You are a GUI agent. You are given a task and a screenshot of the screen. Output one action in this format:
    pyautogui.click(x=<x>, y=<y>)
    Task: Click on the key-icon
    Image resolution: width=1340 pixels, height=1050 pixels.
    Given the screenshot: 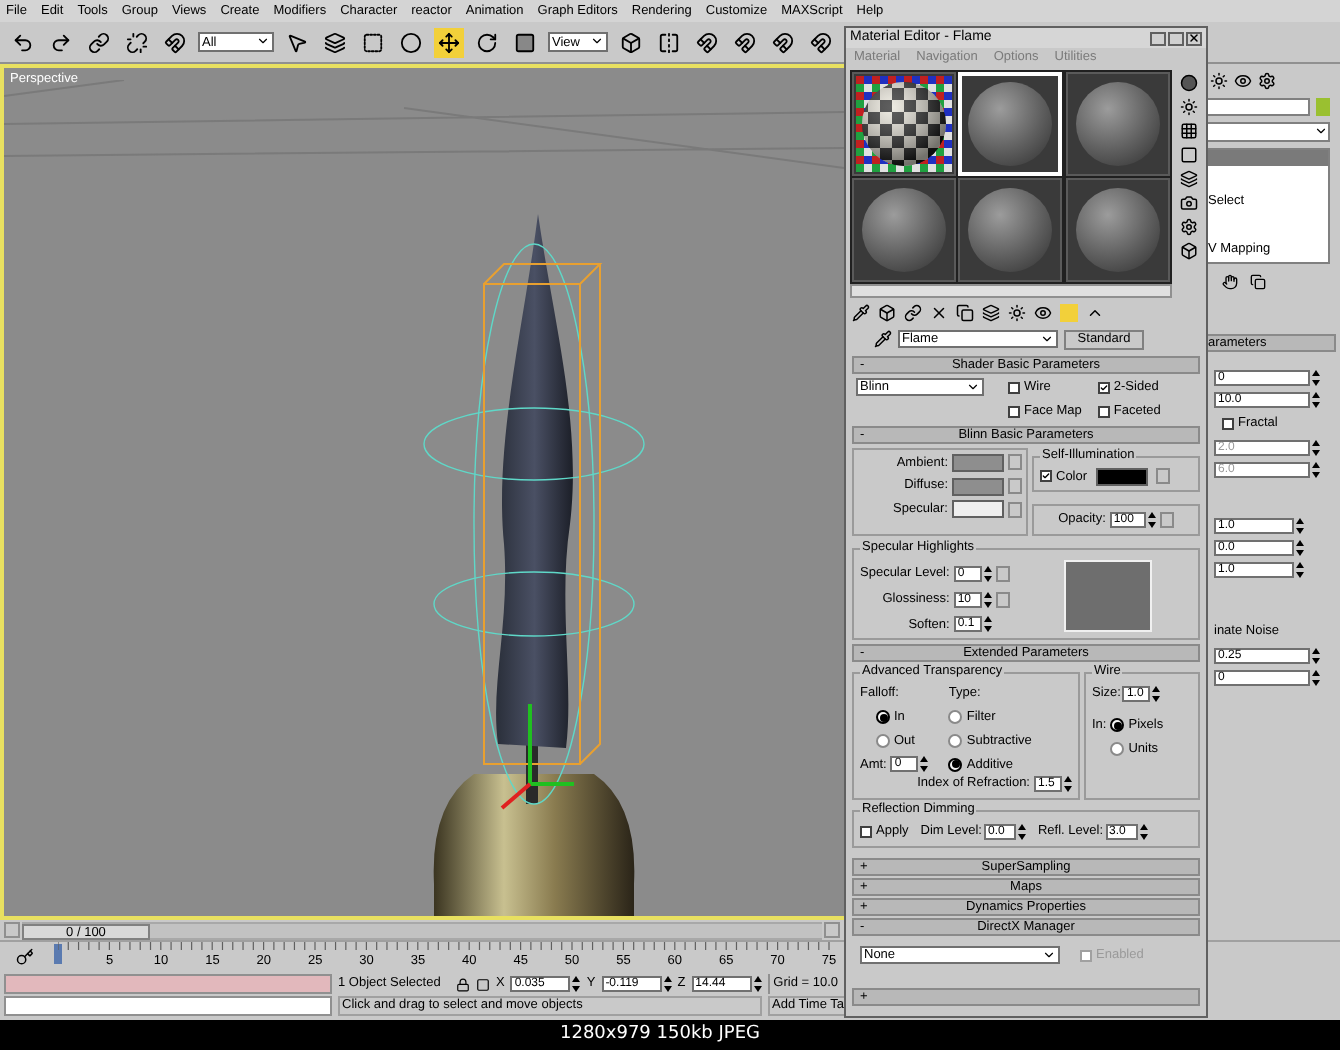 What is the action you would take?
    pyautogui.click(x=25, y=957)
    